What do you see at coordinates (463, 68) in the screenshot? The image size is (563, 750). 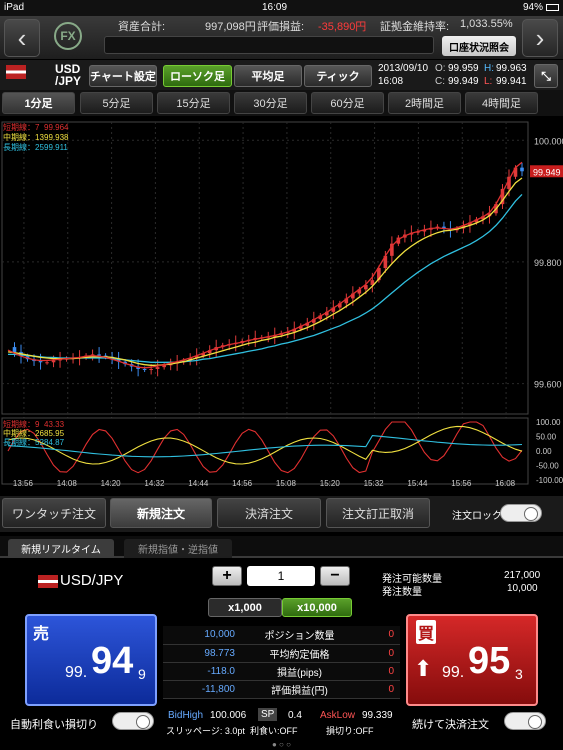 I see `o-value: 99.959` at bounding box center [463, 68].